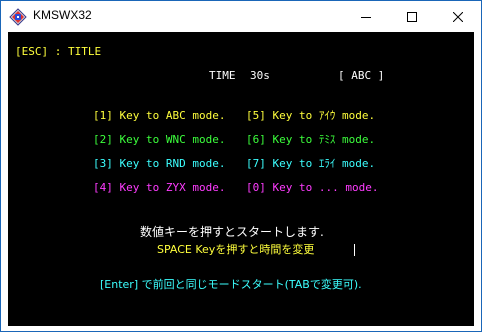 Image resolution: width=482 pixels, height=332 pixels. I want to click on time-value: 30s, so click(260, 75).